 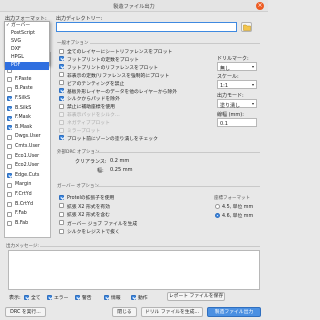 What do you see at coordinates (230, 96) in the screenshot?
I see `mode-label: 出力モード:` at bounding box center [230, 96].